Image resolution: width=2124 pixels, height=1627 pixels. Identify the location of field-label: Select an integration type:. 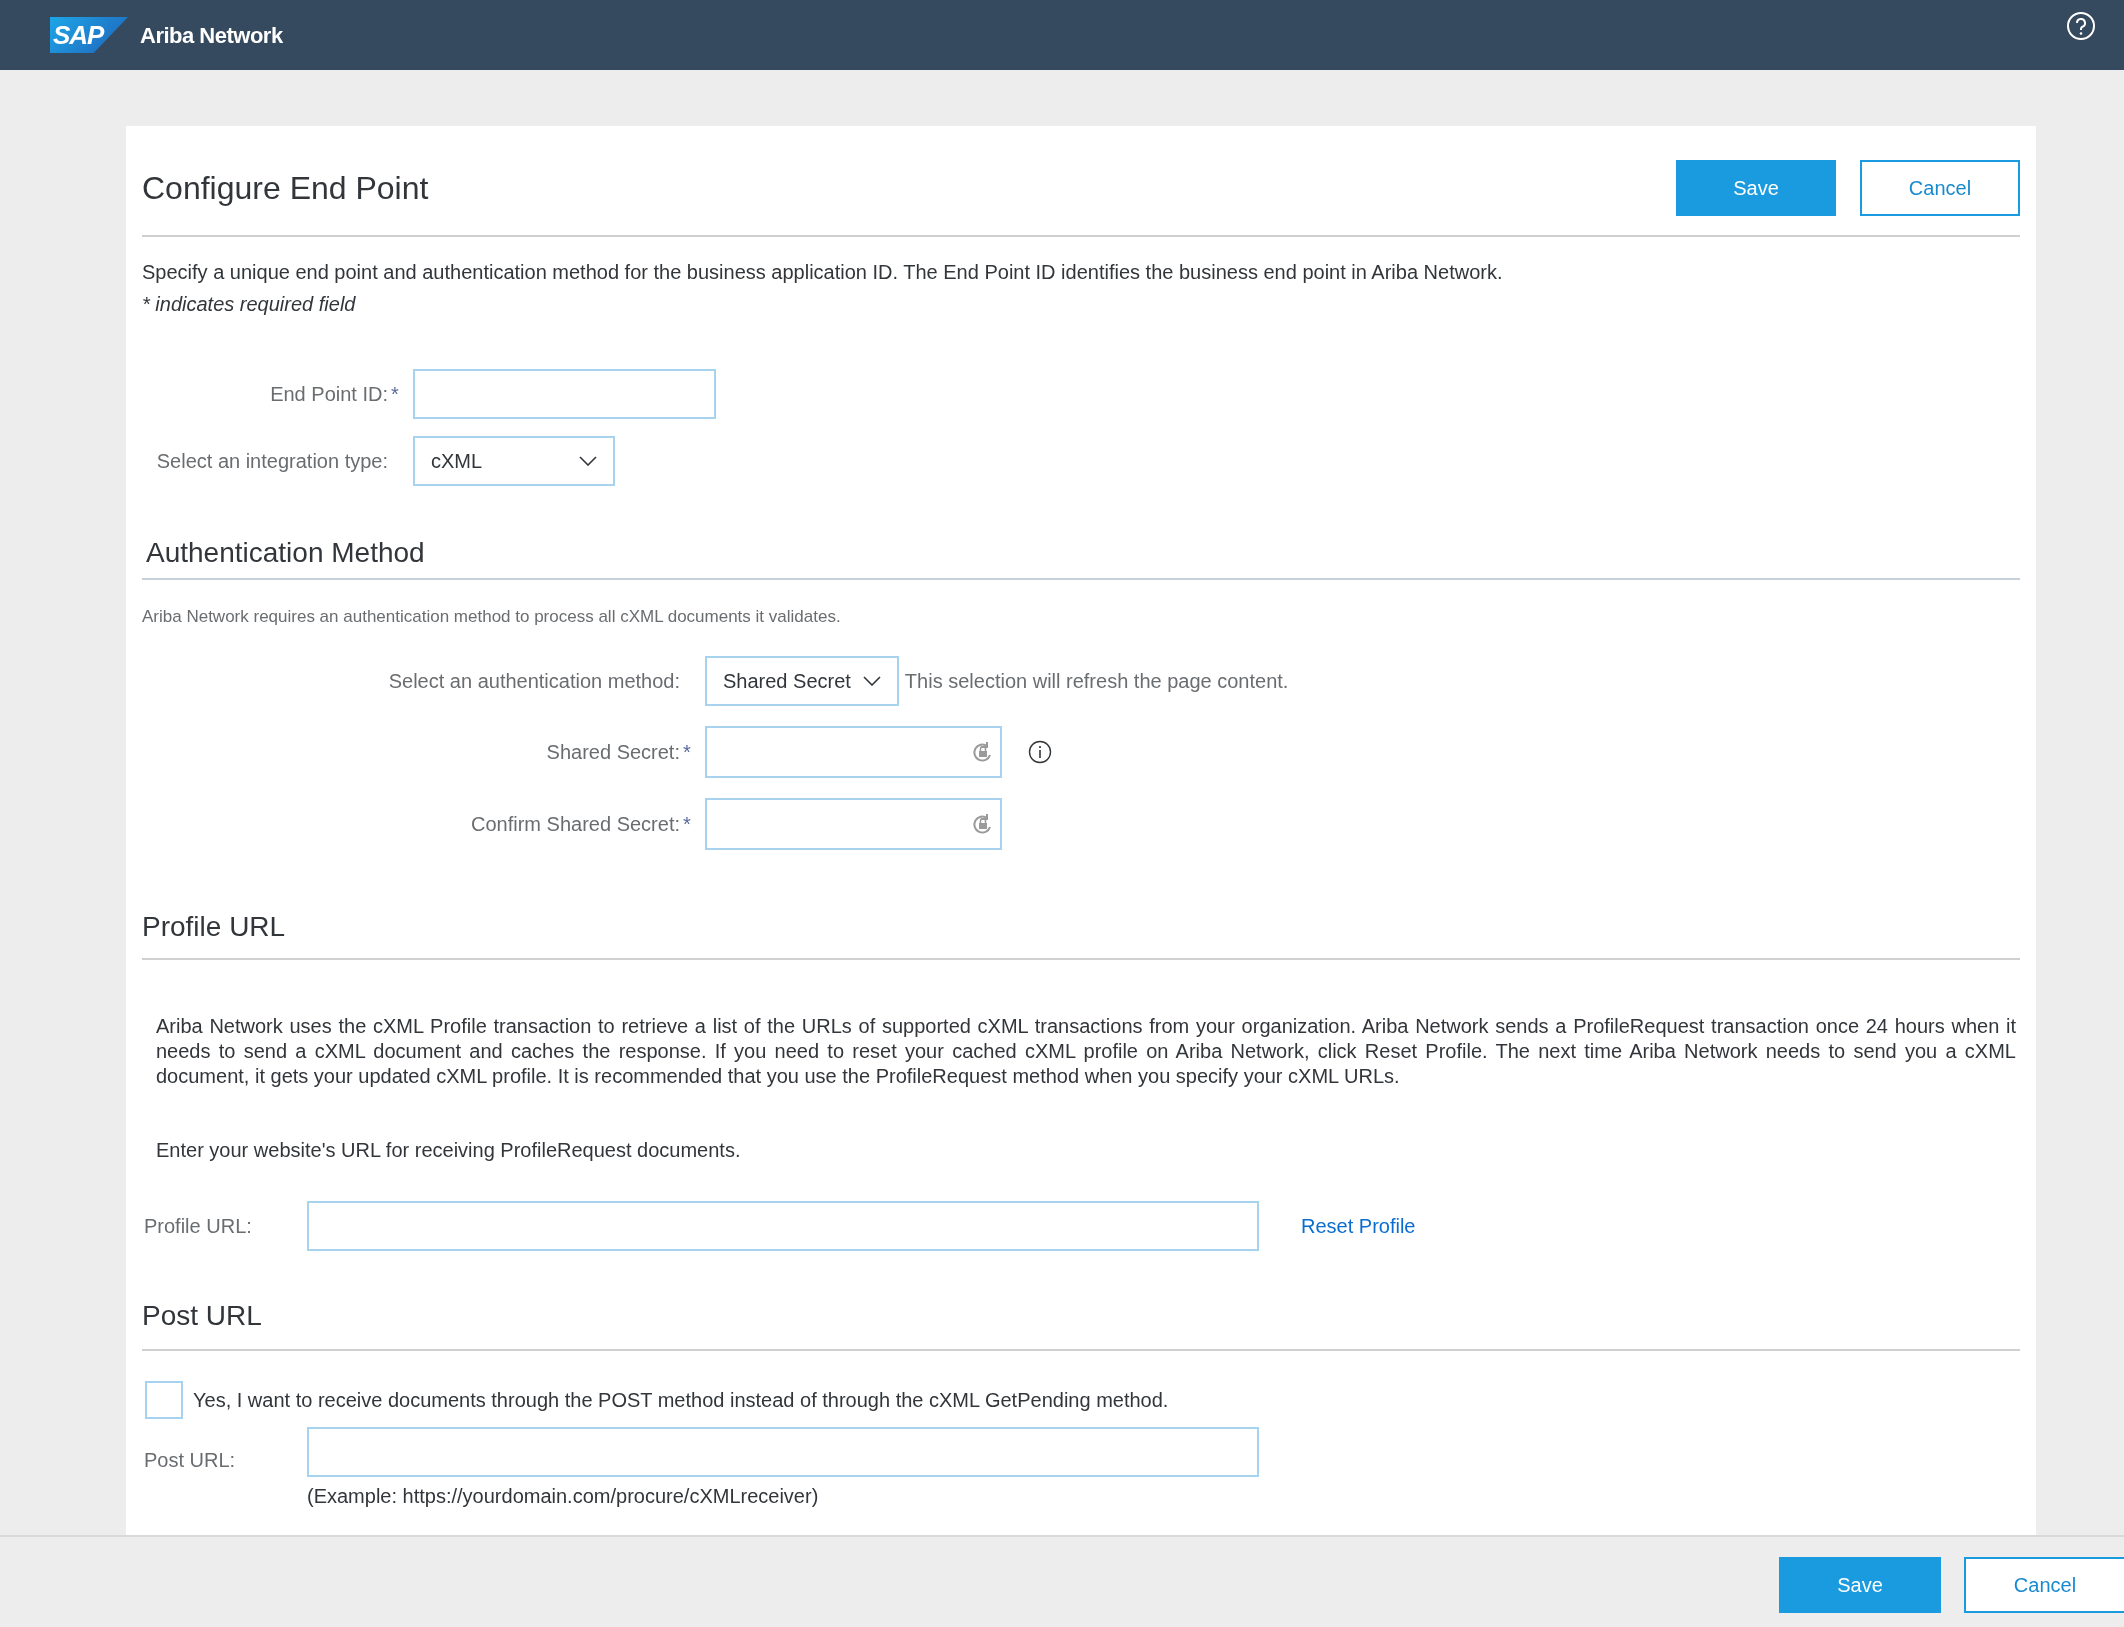
(272, 461).